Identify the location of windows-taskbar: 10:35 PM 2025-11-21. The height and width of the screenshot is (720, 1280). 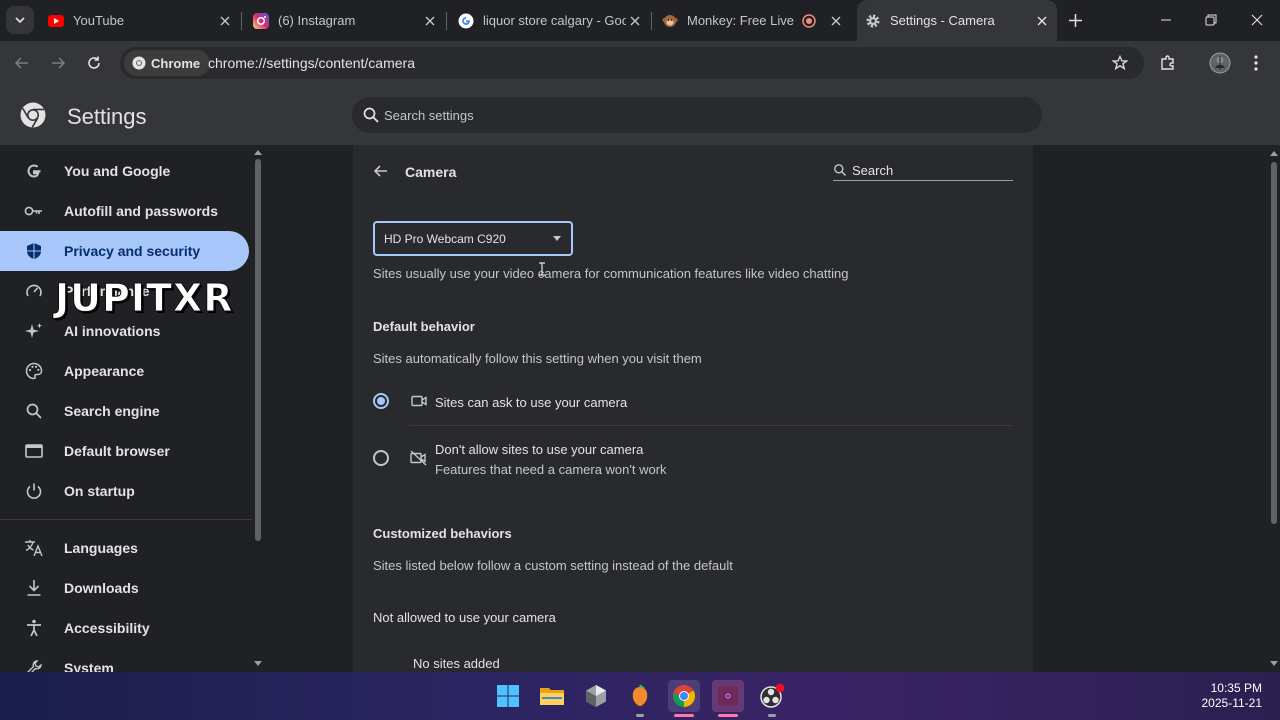
(640, 696).